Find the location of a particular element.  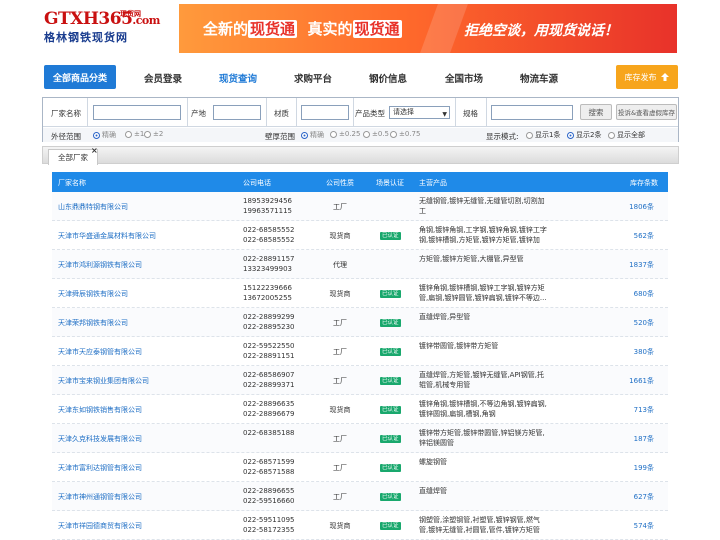

material-input is located at coordinates (325, 112).